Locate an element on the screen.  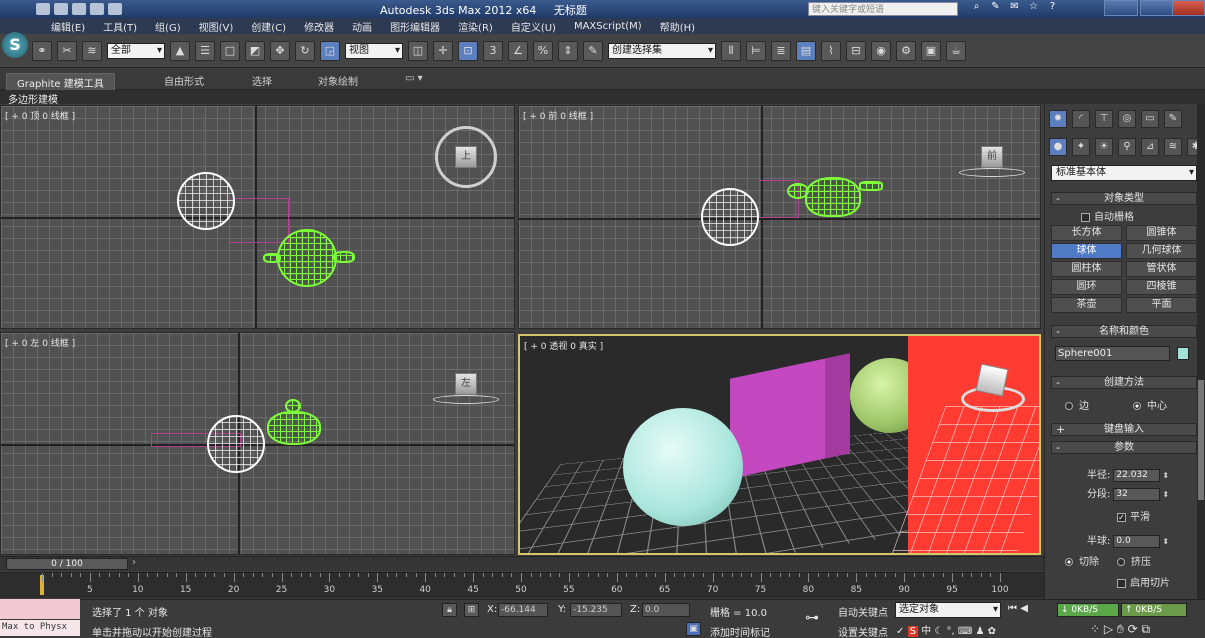
display-tab-icon: ▭ is located at coordinates (1150, 119).